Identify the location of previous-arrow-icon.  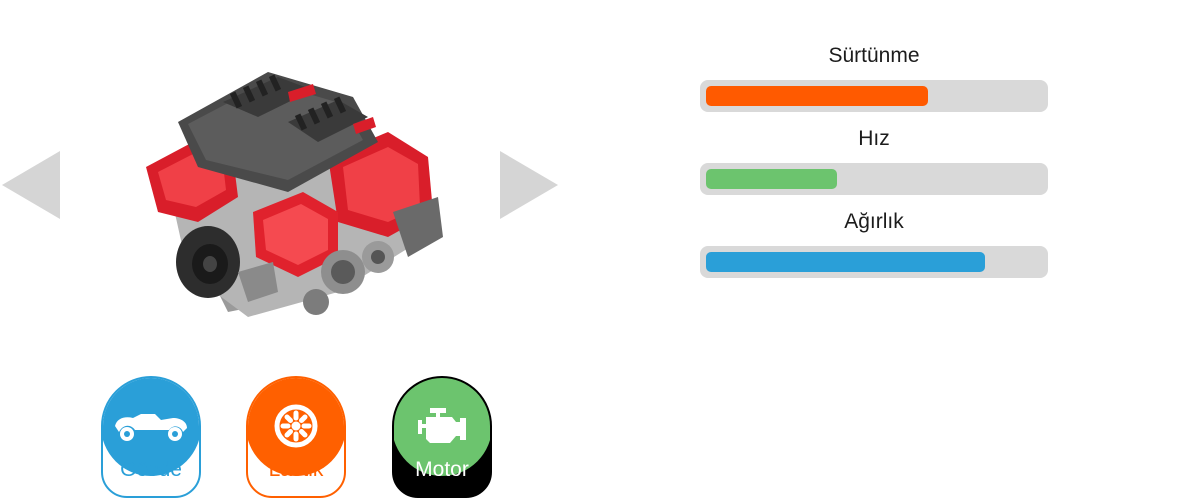
(31, 185).